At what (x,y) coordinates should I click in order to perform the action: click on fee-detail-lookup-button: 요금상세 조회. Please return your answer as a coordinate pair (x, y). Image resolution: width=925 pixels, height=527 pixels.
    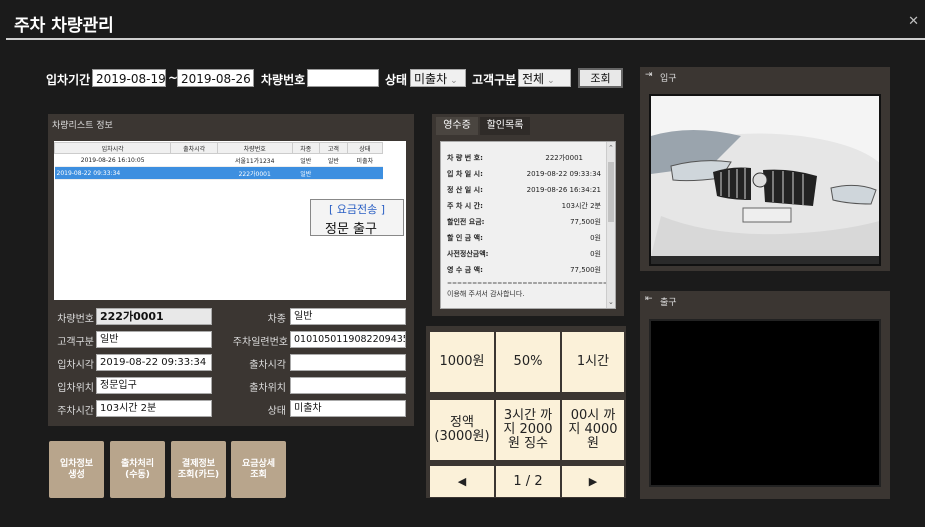
    Looking at the image, I should click on (258, 469).